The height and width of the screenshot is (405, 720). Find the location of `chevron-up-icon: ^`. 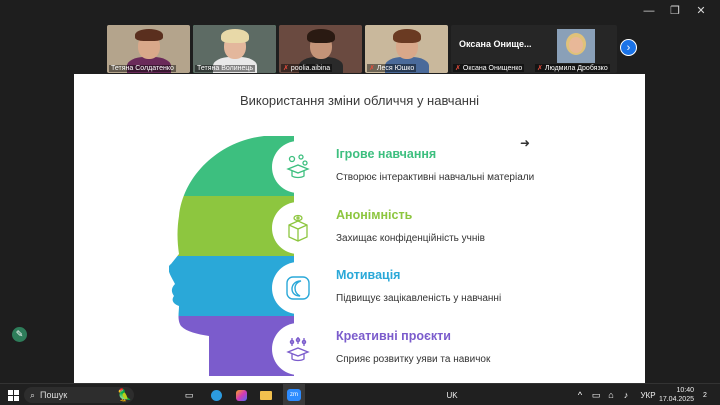

chevron-up-icon: ^ is located at coordinates (580, 394).